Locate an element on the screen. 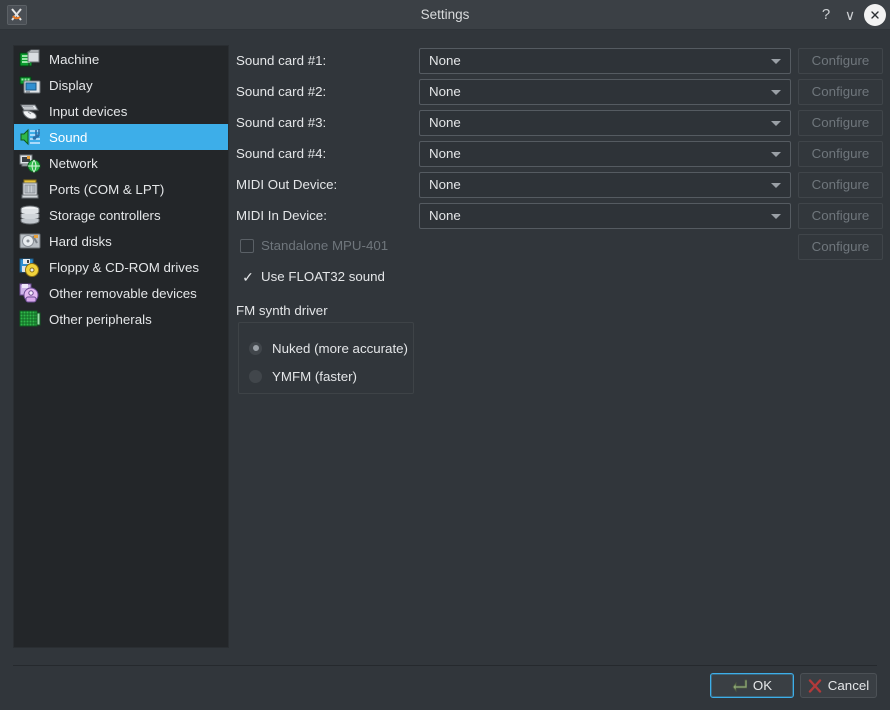 This screenshot has height=710, width=890. window-title: Settings is located at coordinates (445, 14).